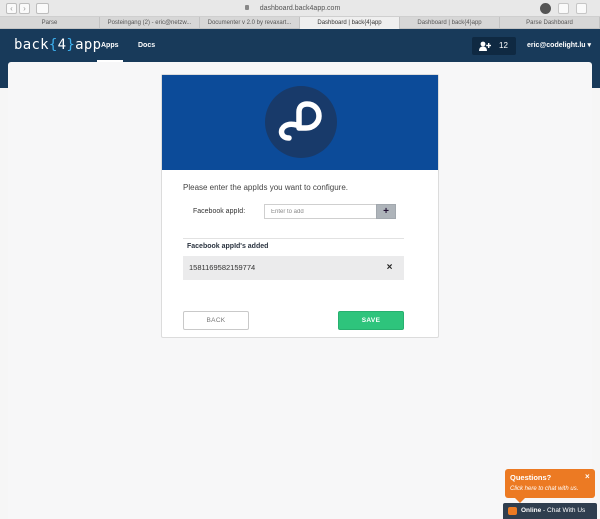 The width and height of the screenshot is (600, 519). I want to click on back-button: BACK, so click(216, 320).